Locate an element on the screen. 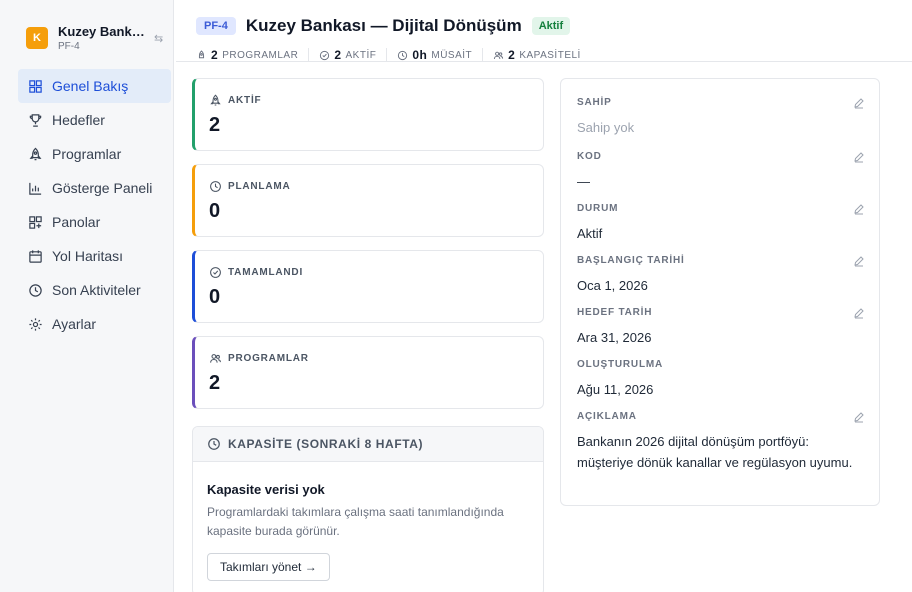 Image resolution: width=912 pixels, height=592 pixels. sidebar-item-dashboard: Gösterge Paneli is located at coordinates (94, 188).